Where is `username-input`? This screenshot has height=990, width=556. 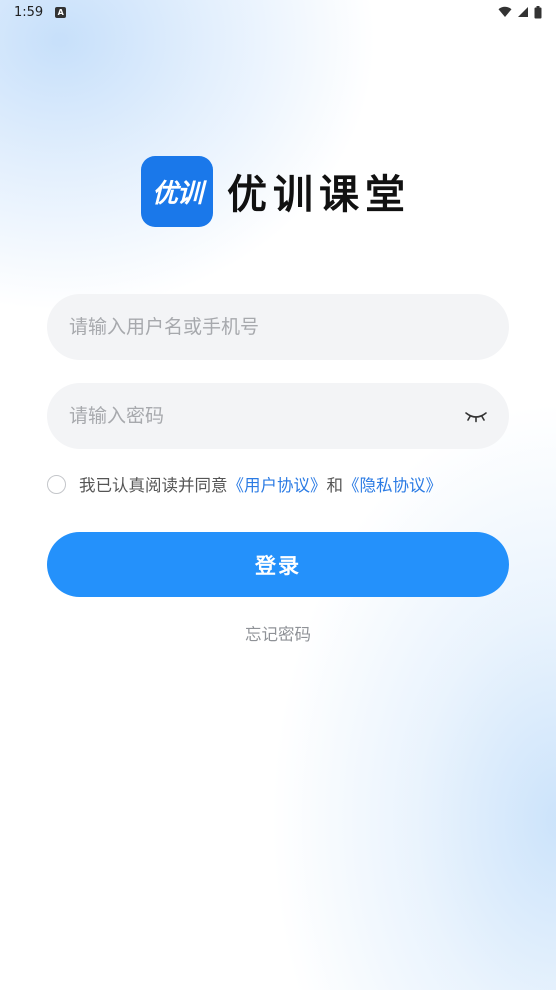 username-input is located at coordinates (278, 327).